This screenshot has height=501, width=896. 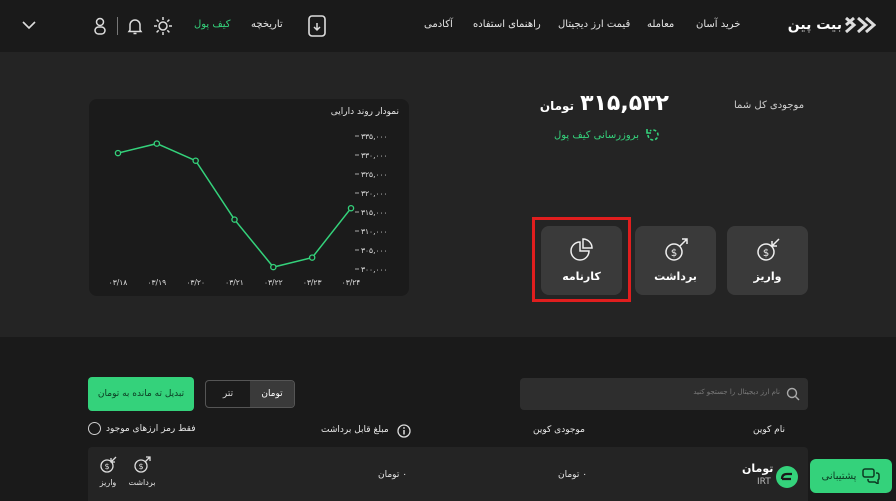 I want to click on user-profile-icon, so click(x=100, y=26).